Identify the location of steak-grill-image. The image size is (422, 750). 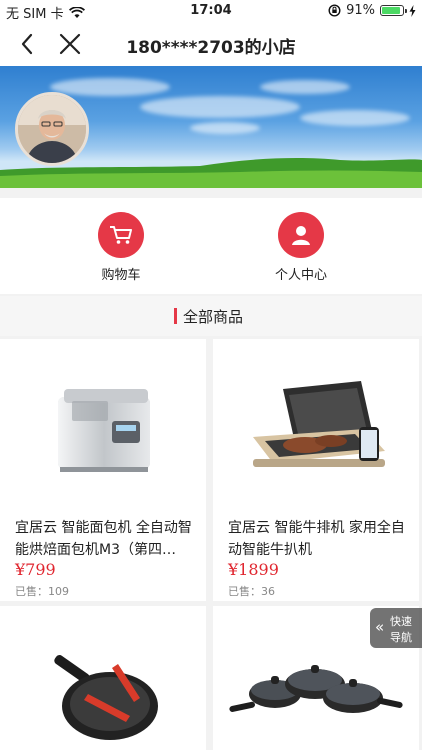
(319, 424).